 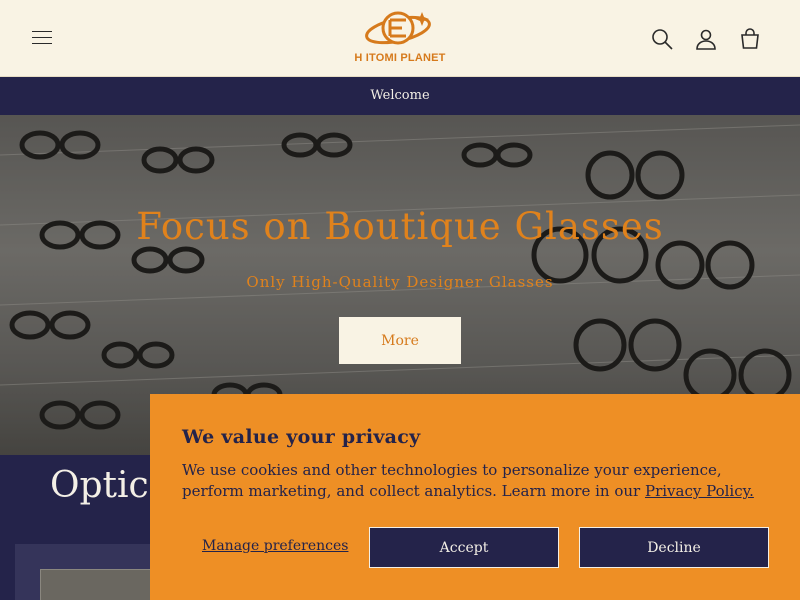 What do you see at coordinates (750, 39) in the screenshot?
I see `cart-icon` at bounding box center [750, 39].